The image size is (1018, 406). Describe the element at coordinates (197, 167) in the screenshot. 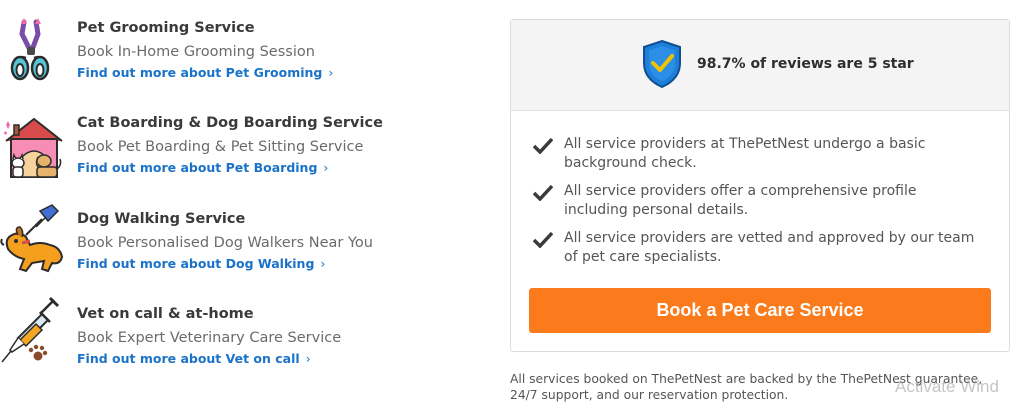

I see `link-label: Find out more about Pet Boarding` at that location.